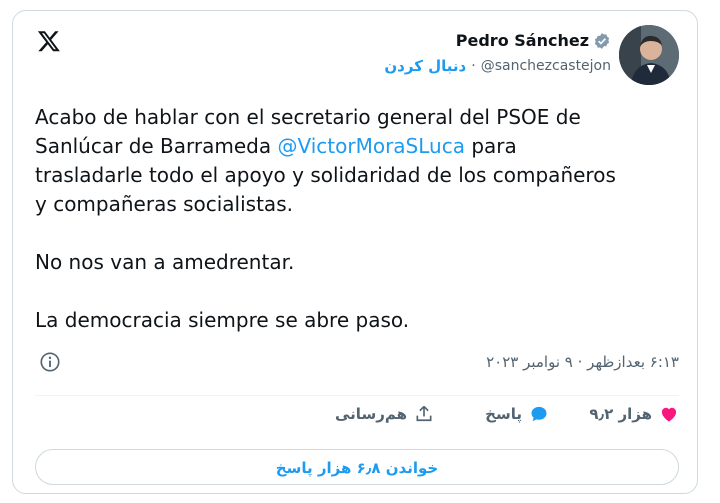 This screenshot has width=720, height=503. I want to click on share-button: هم‌رسانی, so click(384, 414).